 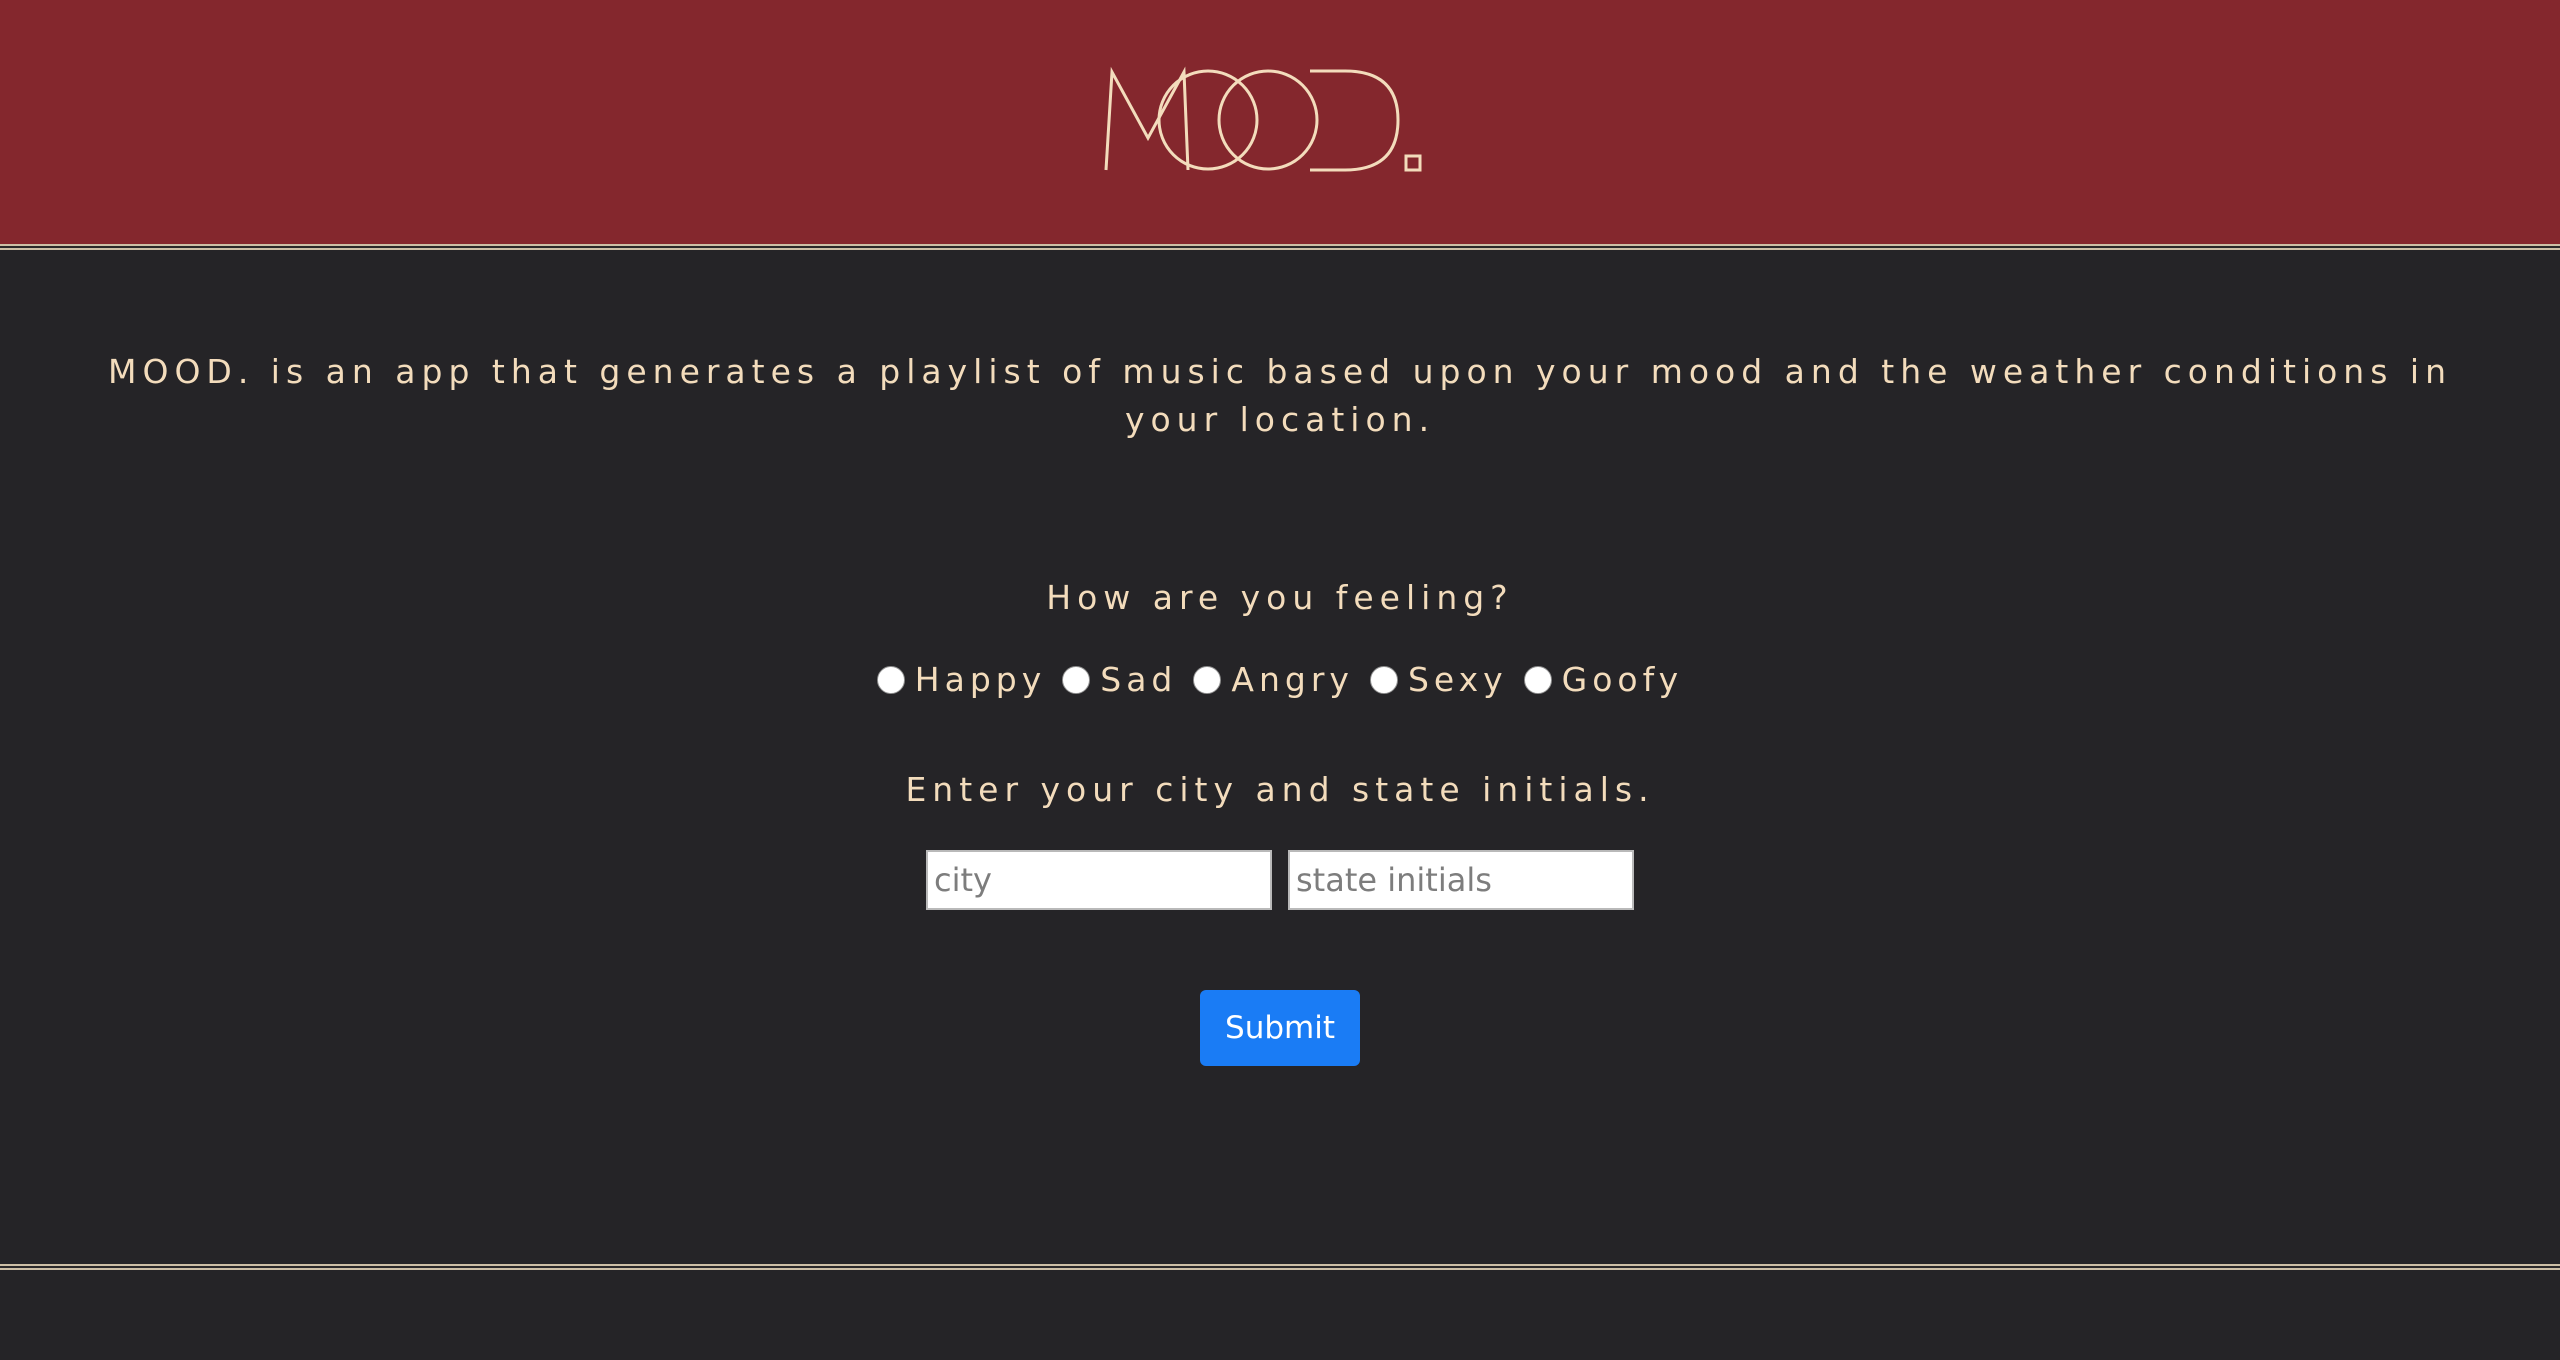 I want to click on mood-logo, so click(x=1263, y=119).